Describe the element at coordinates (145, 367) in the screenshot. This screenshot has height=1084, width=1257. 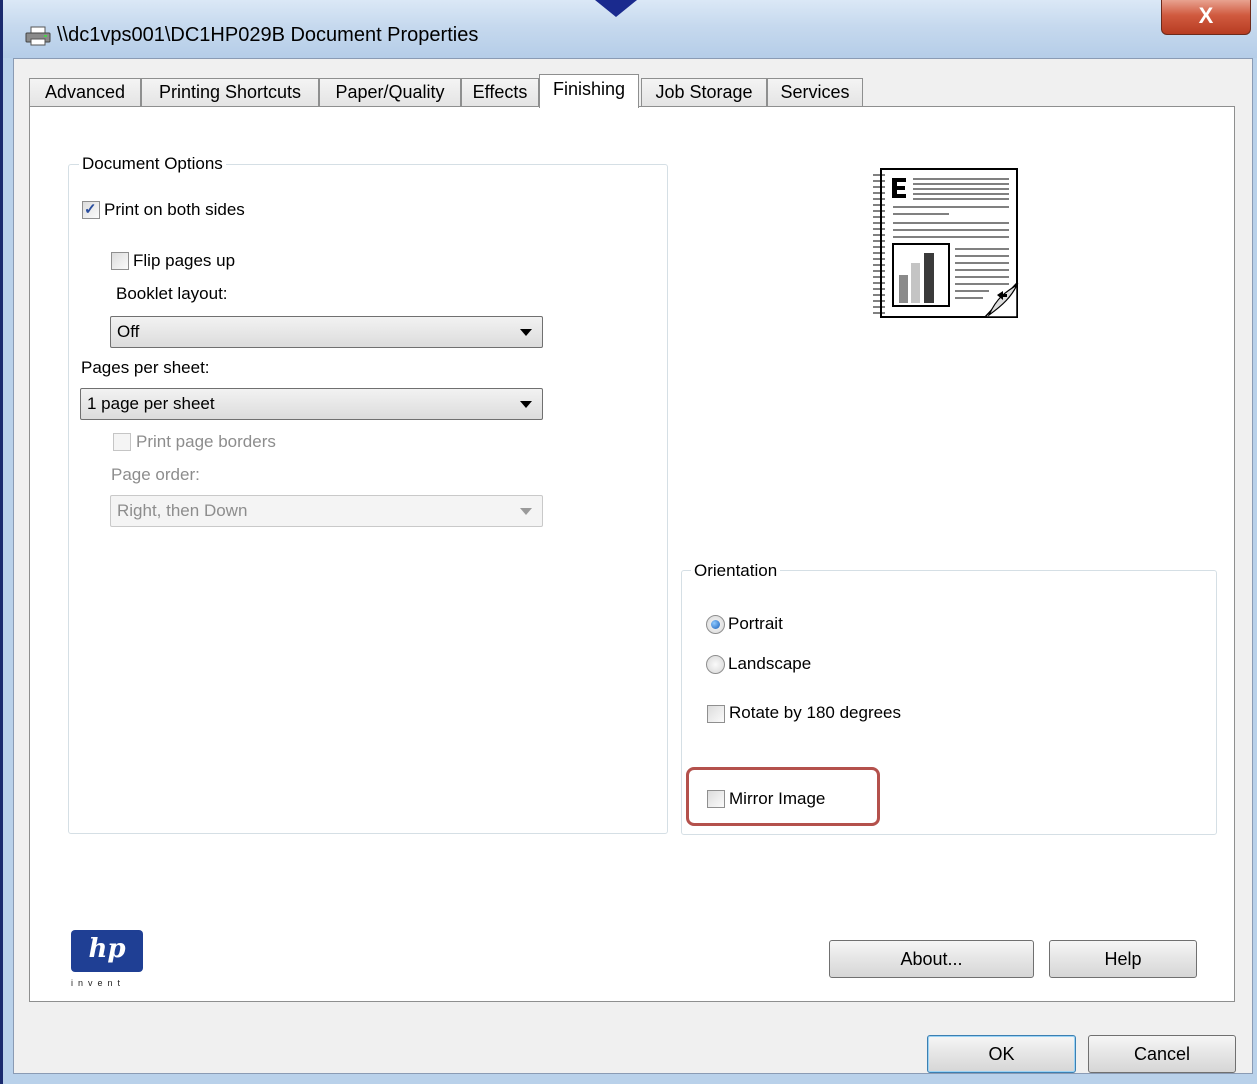
I see `pages-per-sheet-label: Pages per sheet:` at that location.